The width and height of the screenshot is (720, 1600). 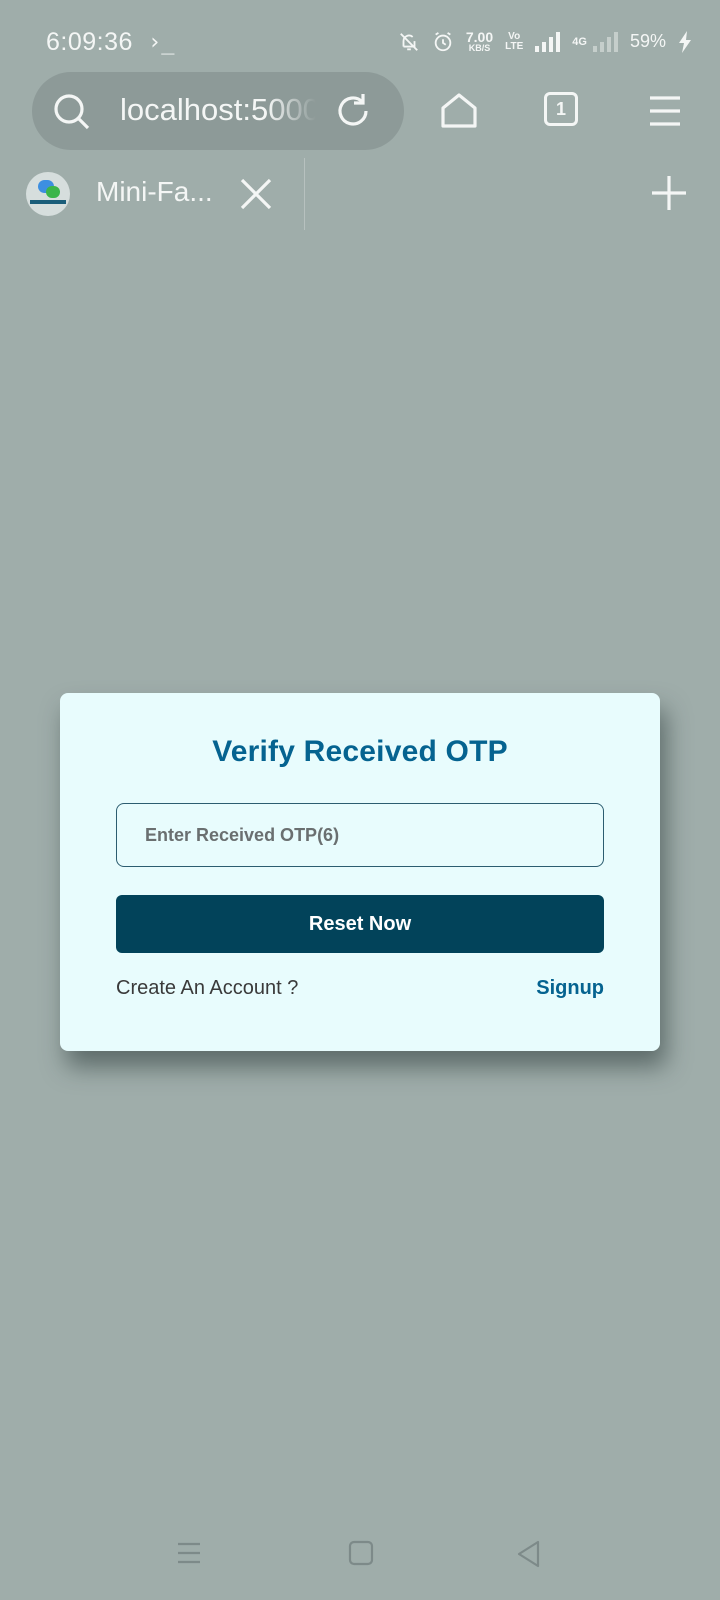 What do you see at coordinates (605, 41) in the screenshot?
I see `signal-icon-secondary` at bounding box center [605, 41].